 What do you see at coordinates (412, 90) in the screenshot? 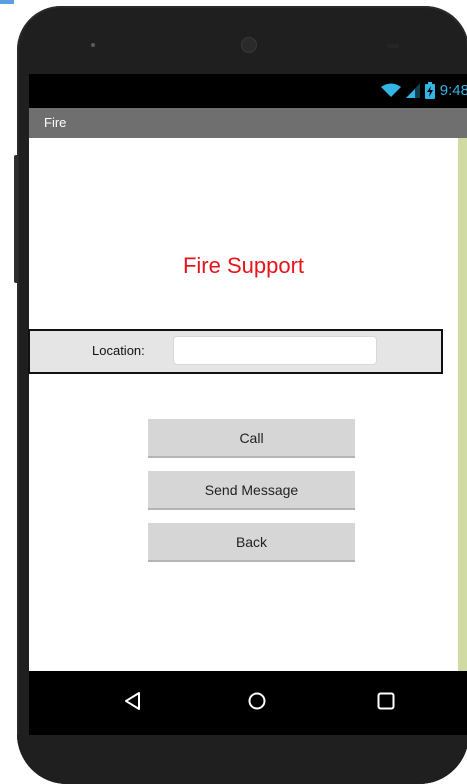
I see `signal-icon` at bounding box center [412, 90].